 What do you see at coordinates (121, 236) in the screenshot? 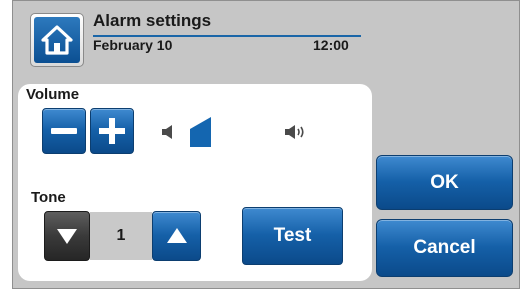
I see `tone-value: 1` at bounding box center [121, 236].